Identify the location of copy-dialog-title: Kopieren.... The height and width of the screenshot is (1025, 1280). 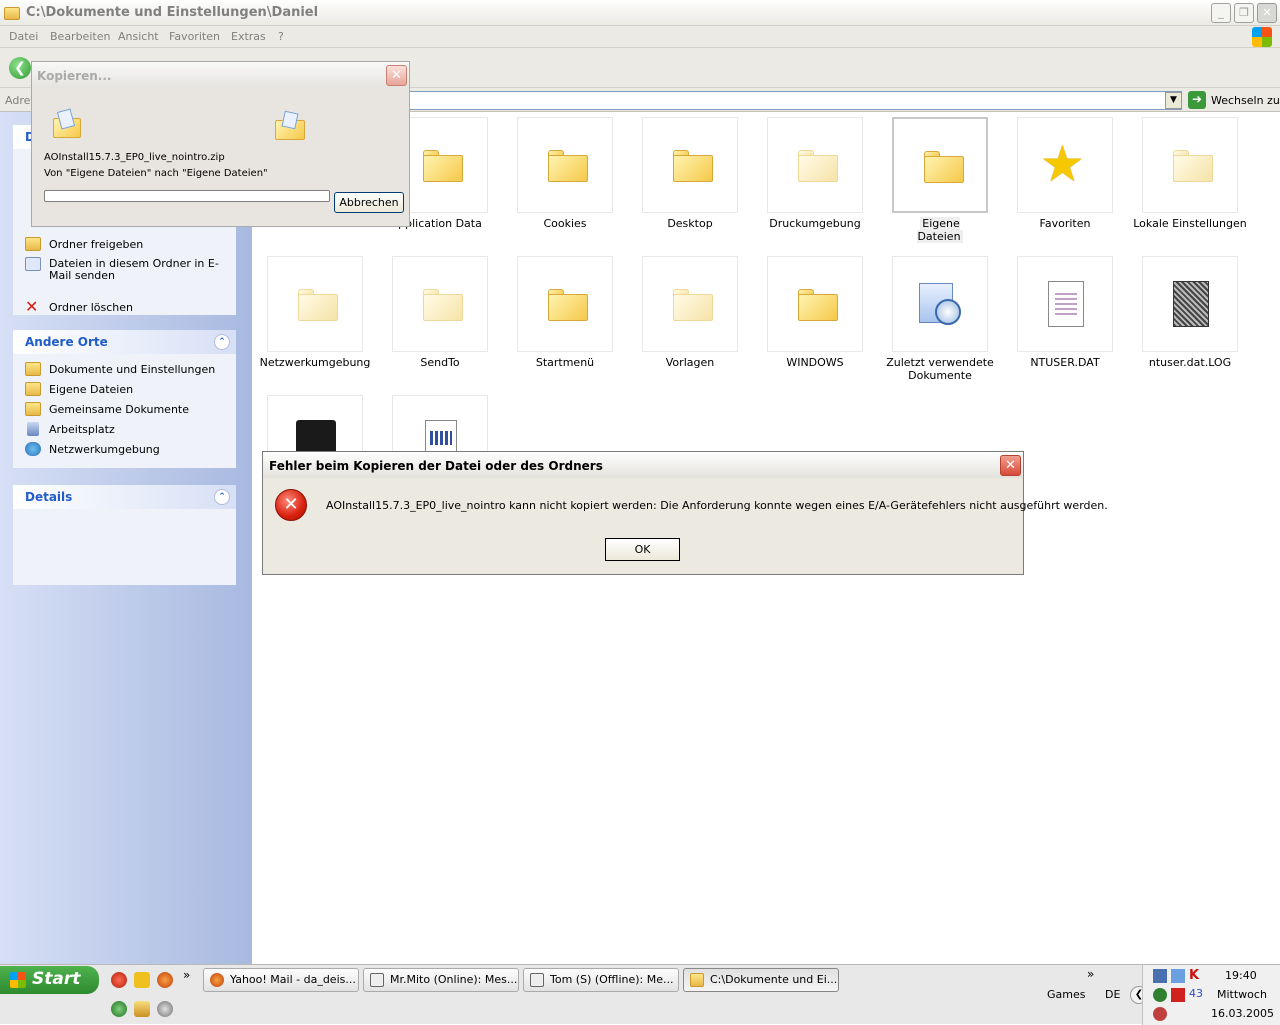
(74, 76).